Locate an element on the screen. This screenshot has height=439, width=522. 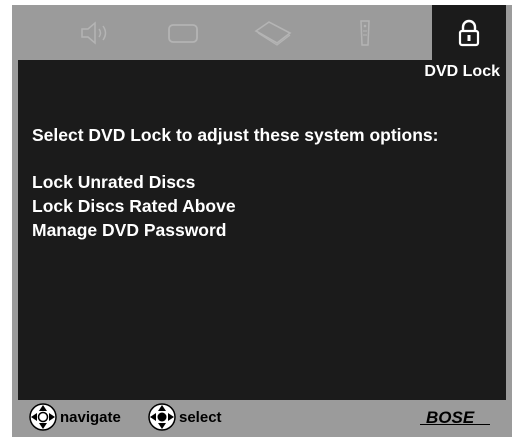
menu-item-lock-unrated-discs: Lock Unrated Discs is located at coordinates (134, 182).